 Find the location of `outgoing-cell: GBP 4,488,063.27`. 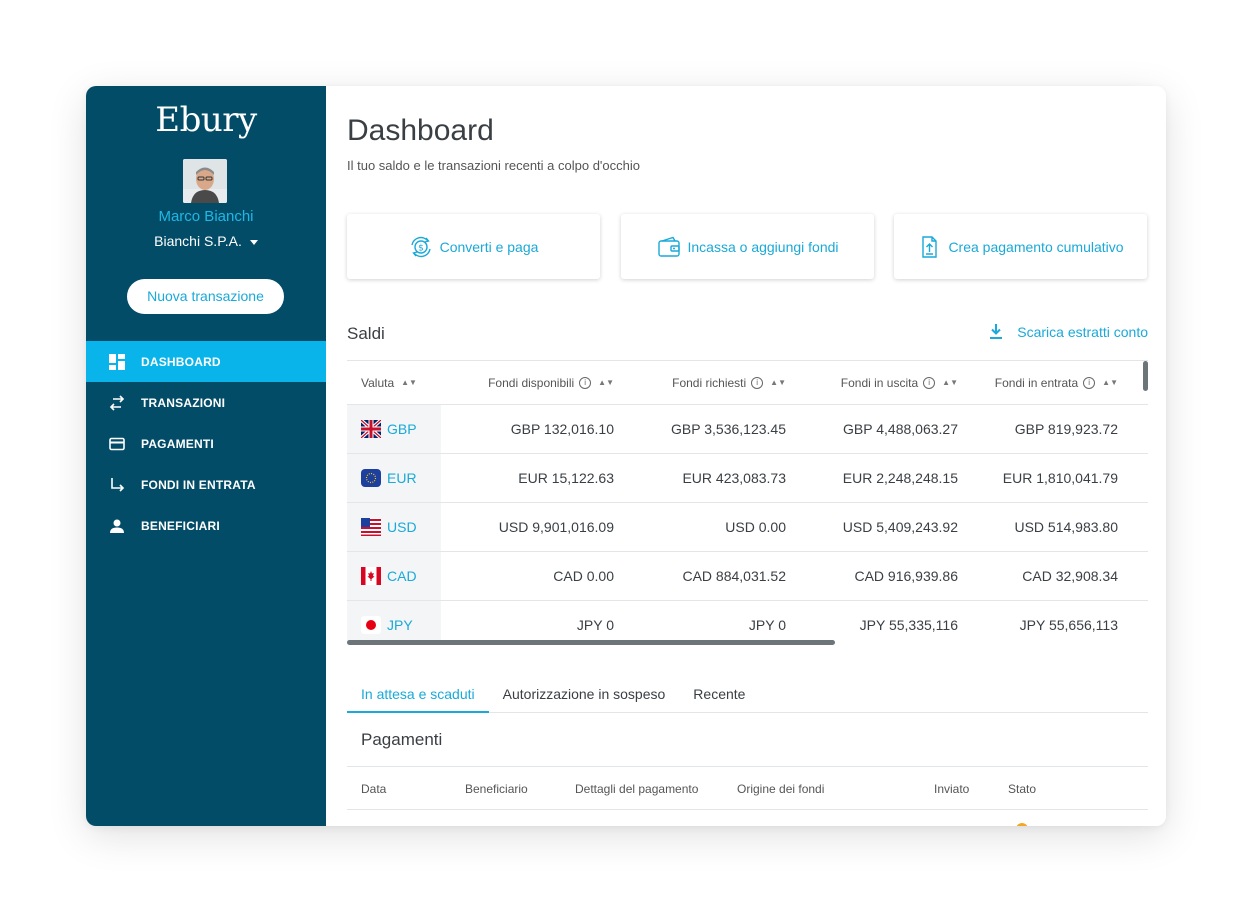

outgoing-cell: GBP 4,488,063.27 is located at coordinates (900, 429).